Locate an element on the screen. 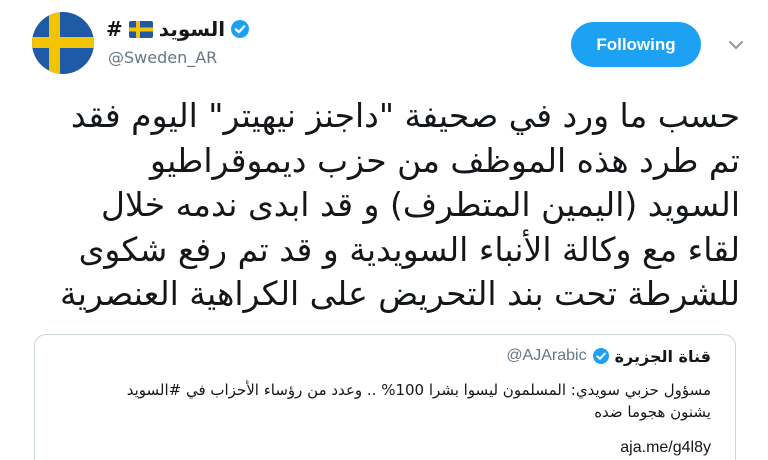  tweet-line: تم طرد هذه الموظف من حزب ديموقراطيو is located at coordinates (445, 160).